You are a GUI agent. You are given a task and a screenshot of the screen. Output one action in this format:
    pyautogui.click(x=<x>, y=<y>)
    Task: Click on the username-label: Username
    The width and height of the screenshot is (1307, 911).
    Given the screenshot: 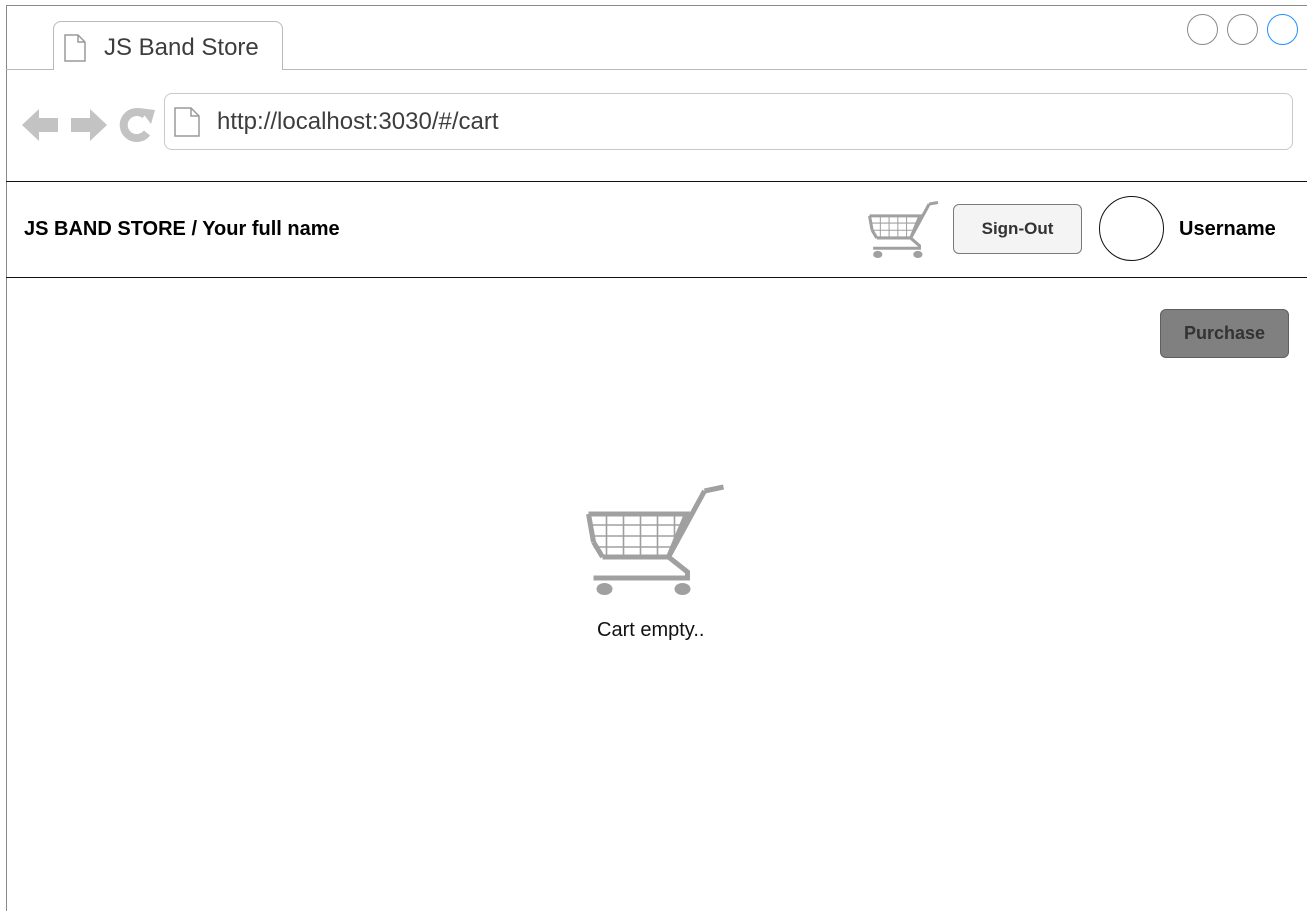 What is the action you would take?
    pyautogui.click(x=1227, y=229)
    